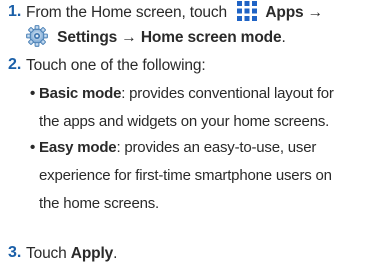 The width and height of the screenshot is (374, 272). What do you see at coordinates (247, 11) in the screenshot?
I see `apps-grid-icon` at bounding box center [247, 11].